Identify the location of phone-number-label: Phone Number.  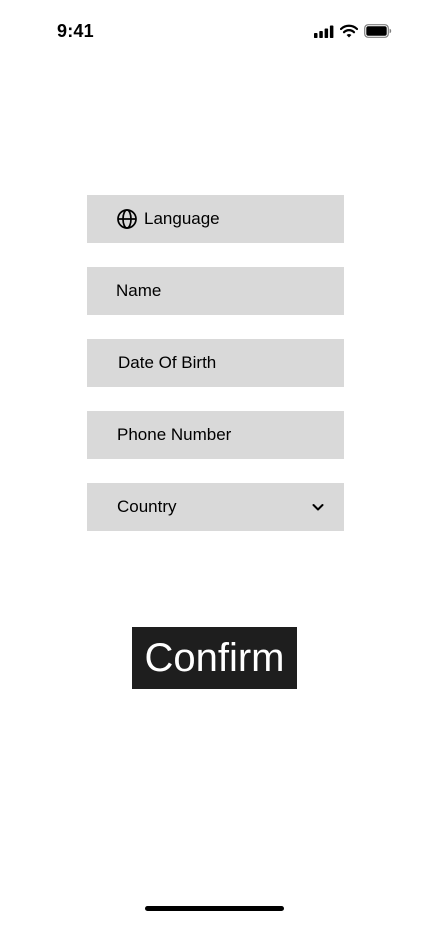
(174, 434).